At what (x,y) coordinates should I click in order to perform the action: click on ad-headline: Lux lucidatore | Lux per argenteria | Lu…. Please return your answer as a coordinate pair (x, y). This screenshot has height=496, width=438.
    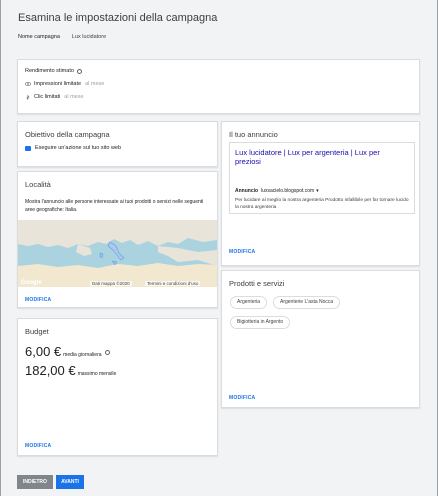
    Looking at the image, I should click on (307, 157).